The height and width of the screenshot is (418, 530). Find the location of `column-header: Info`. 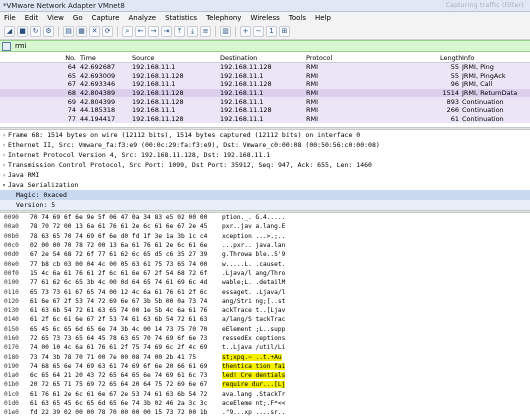

column-header: Info is located at coordinates (496, 58).